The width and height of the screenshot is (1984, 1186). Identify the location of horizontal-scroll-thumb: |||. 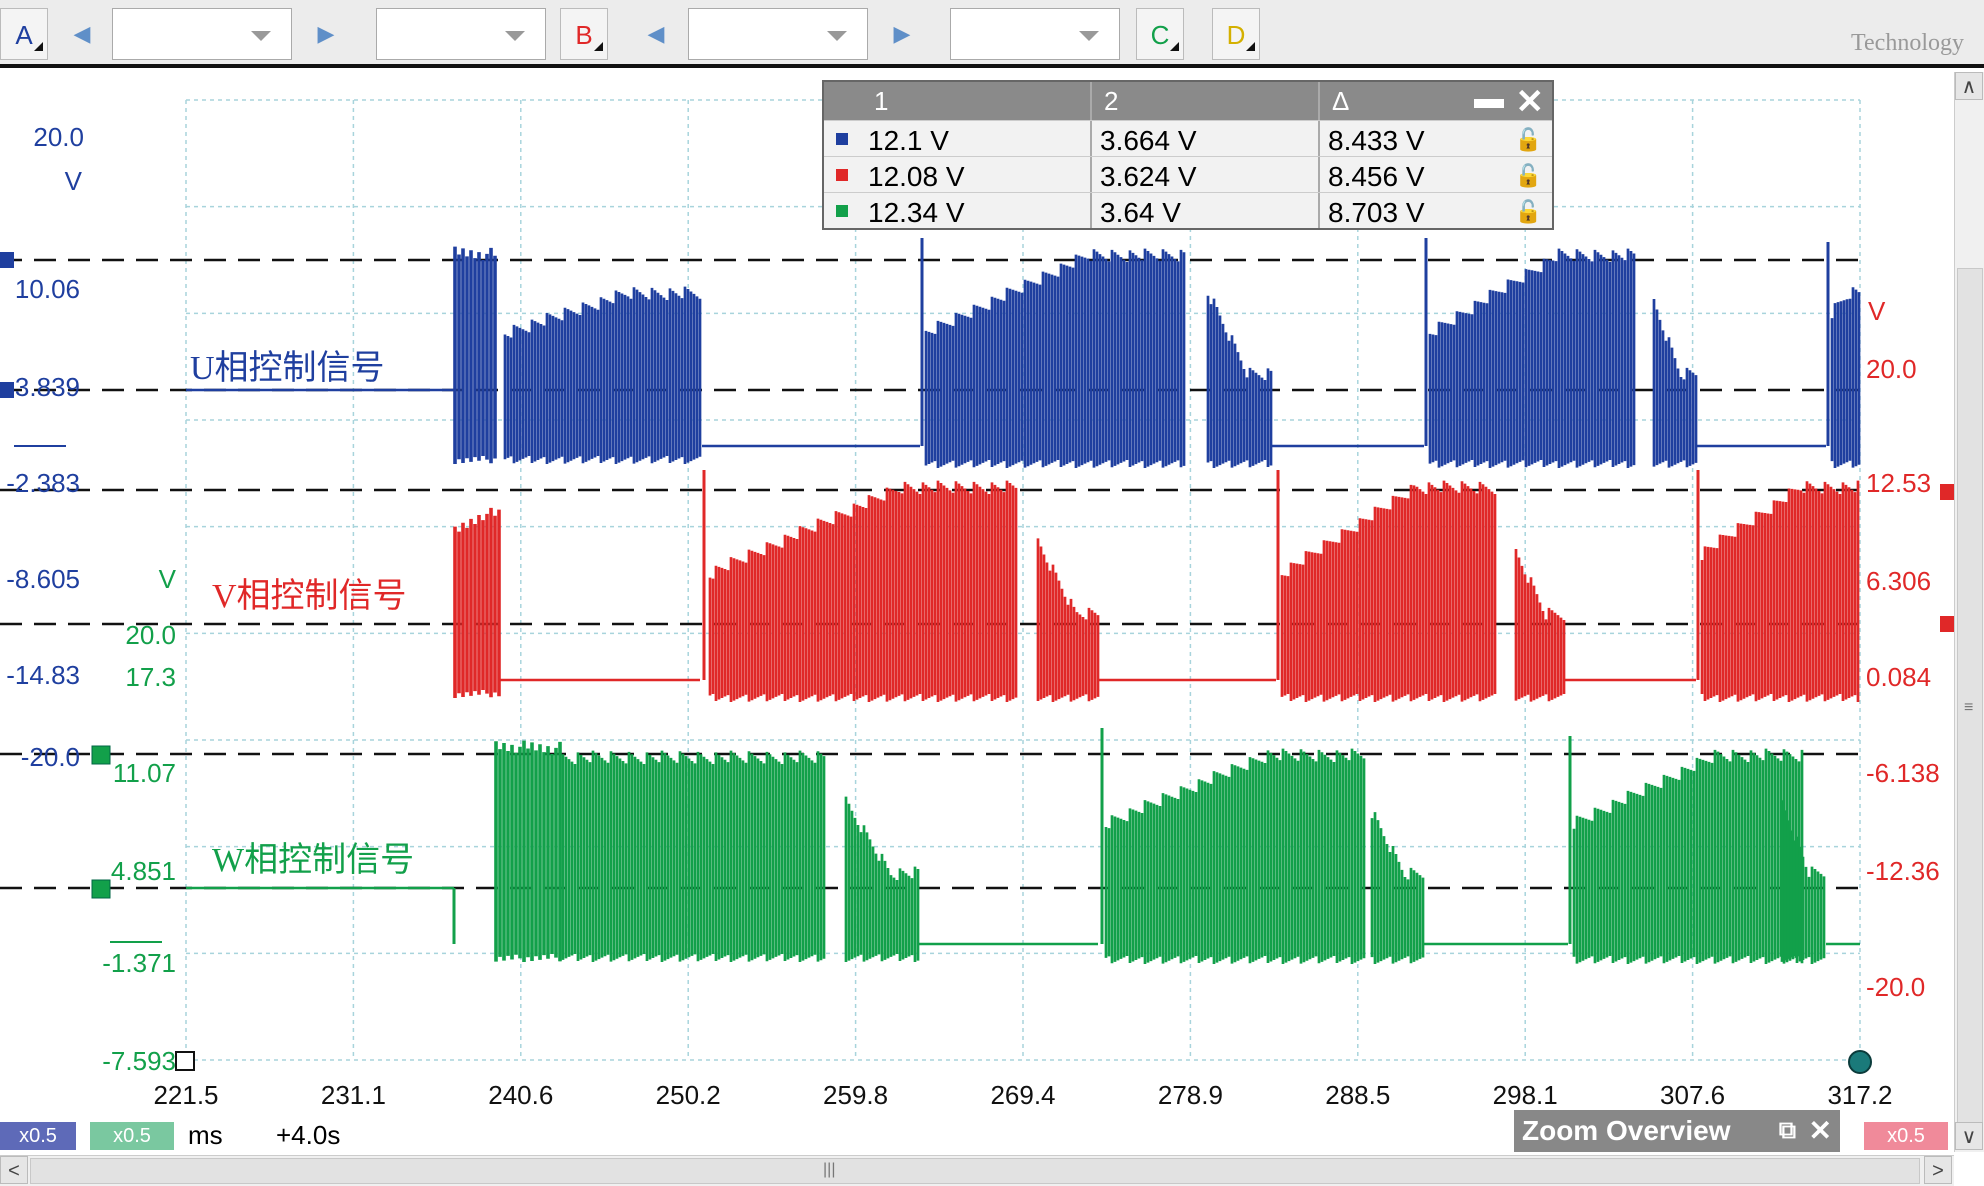
(975, 1171).